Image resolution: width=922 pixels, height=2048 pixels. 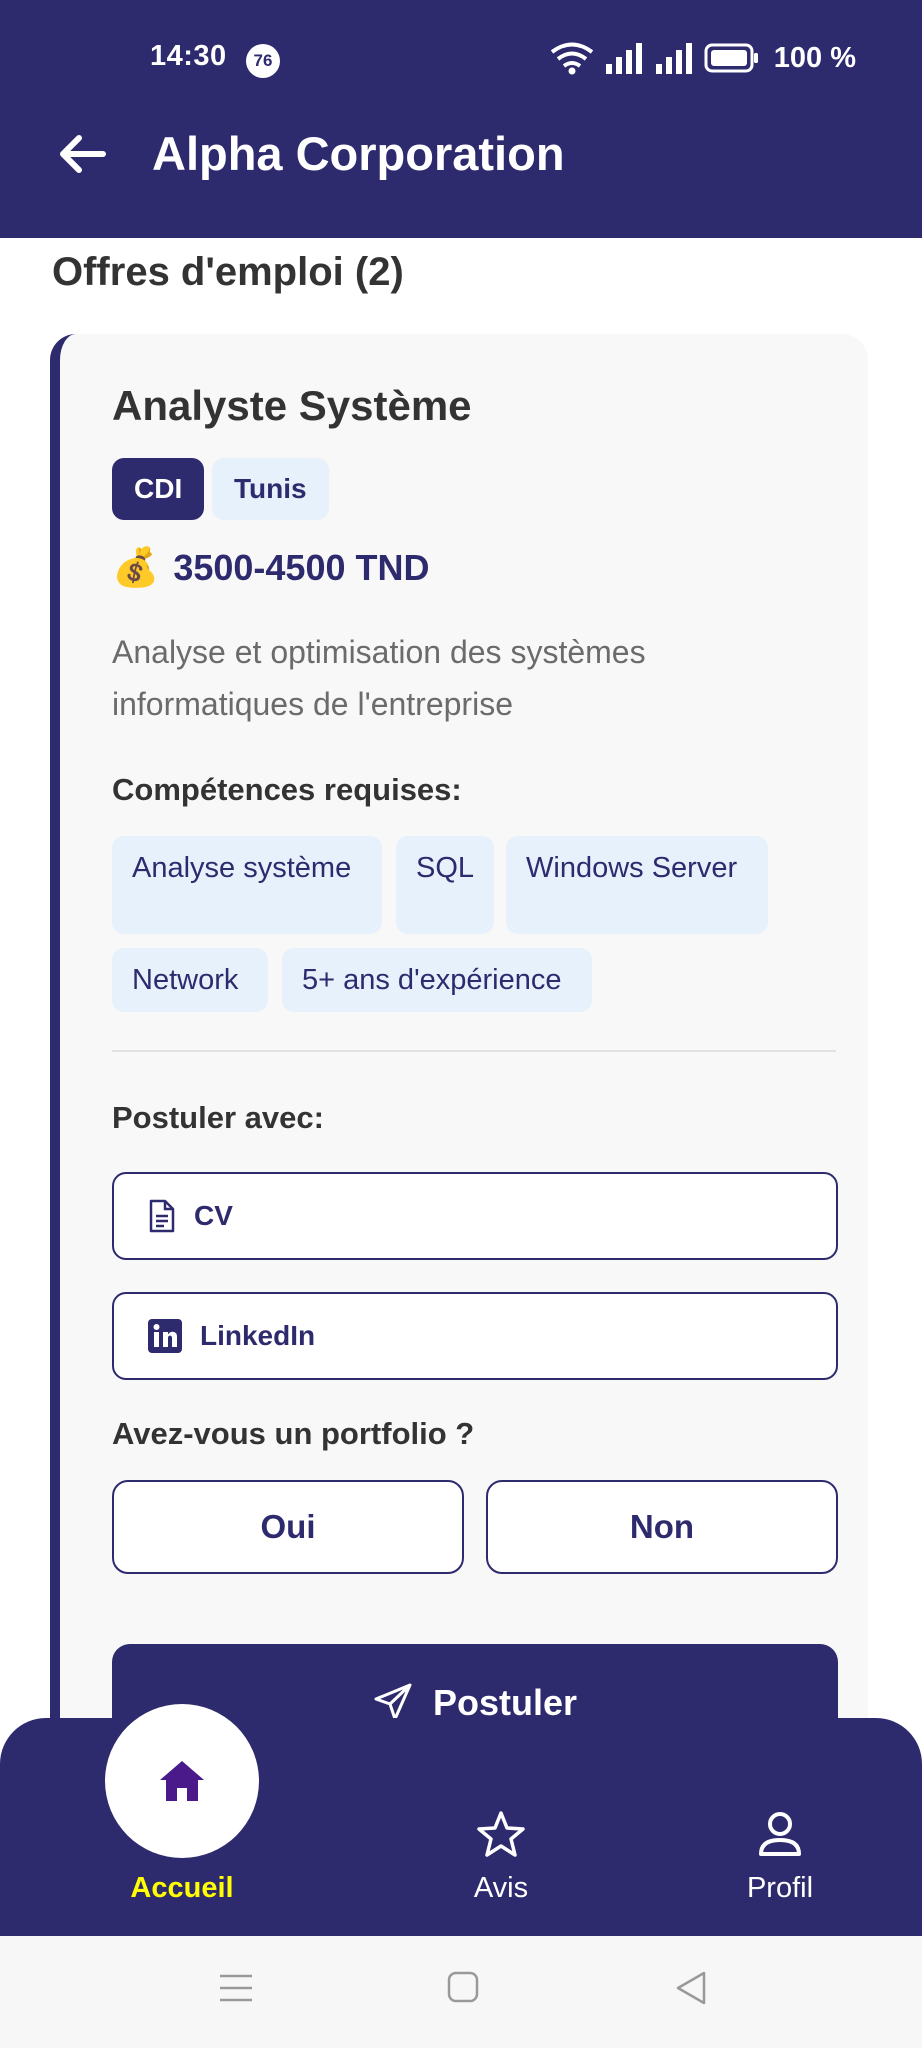 I want to click on skill-chip: 5+ ans d'expérience, so click(x=437, y=980).